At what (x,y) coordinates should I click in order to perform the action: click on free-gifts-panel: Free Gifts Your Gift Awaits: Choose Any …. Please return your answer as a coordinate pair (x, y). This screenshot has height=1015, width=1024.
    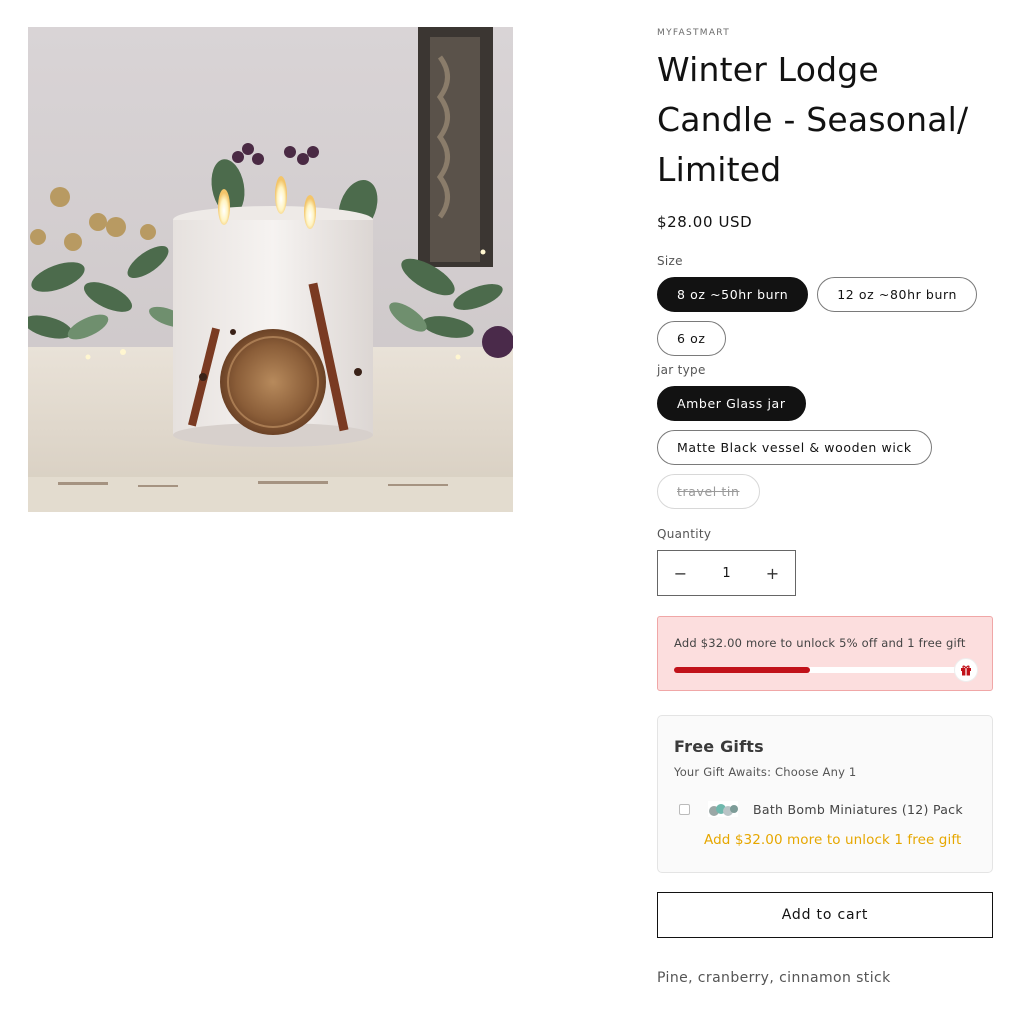
    Looking at the image, I should click on (825, 794).